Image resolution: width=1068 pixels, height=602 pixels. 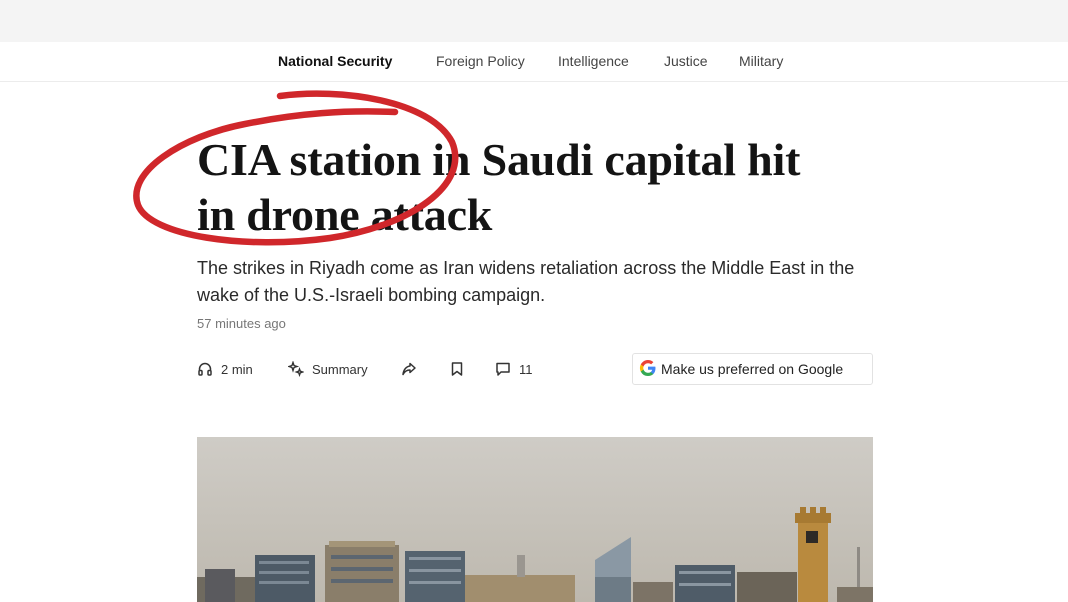 What do you see at coordinates (241, 323) in the screenshot?
I see `timestamp: 57 minutes ago` at bounding box center [241, 323].